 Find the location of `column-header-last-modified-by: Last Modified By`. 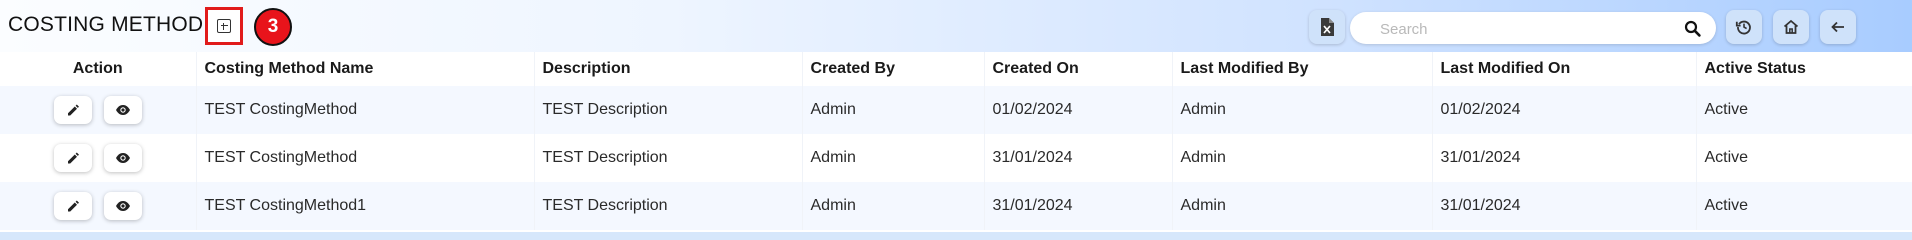

column-header-last-modified-by: Last Modified By is located at coordinates (1301, 69).